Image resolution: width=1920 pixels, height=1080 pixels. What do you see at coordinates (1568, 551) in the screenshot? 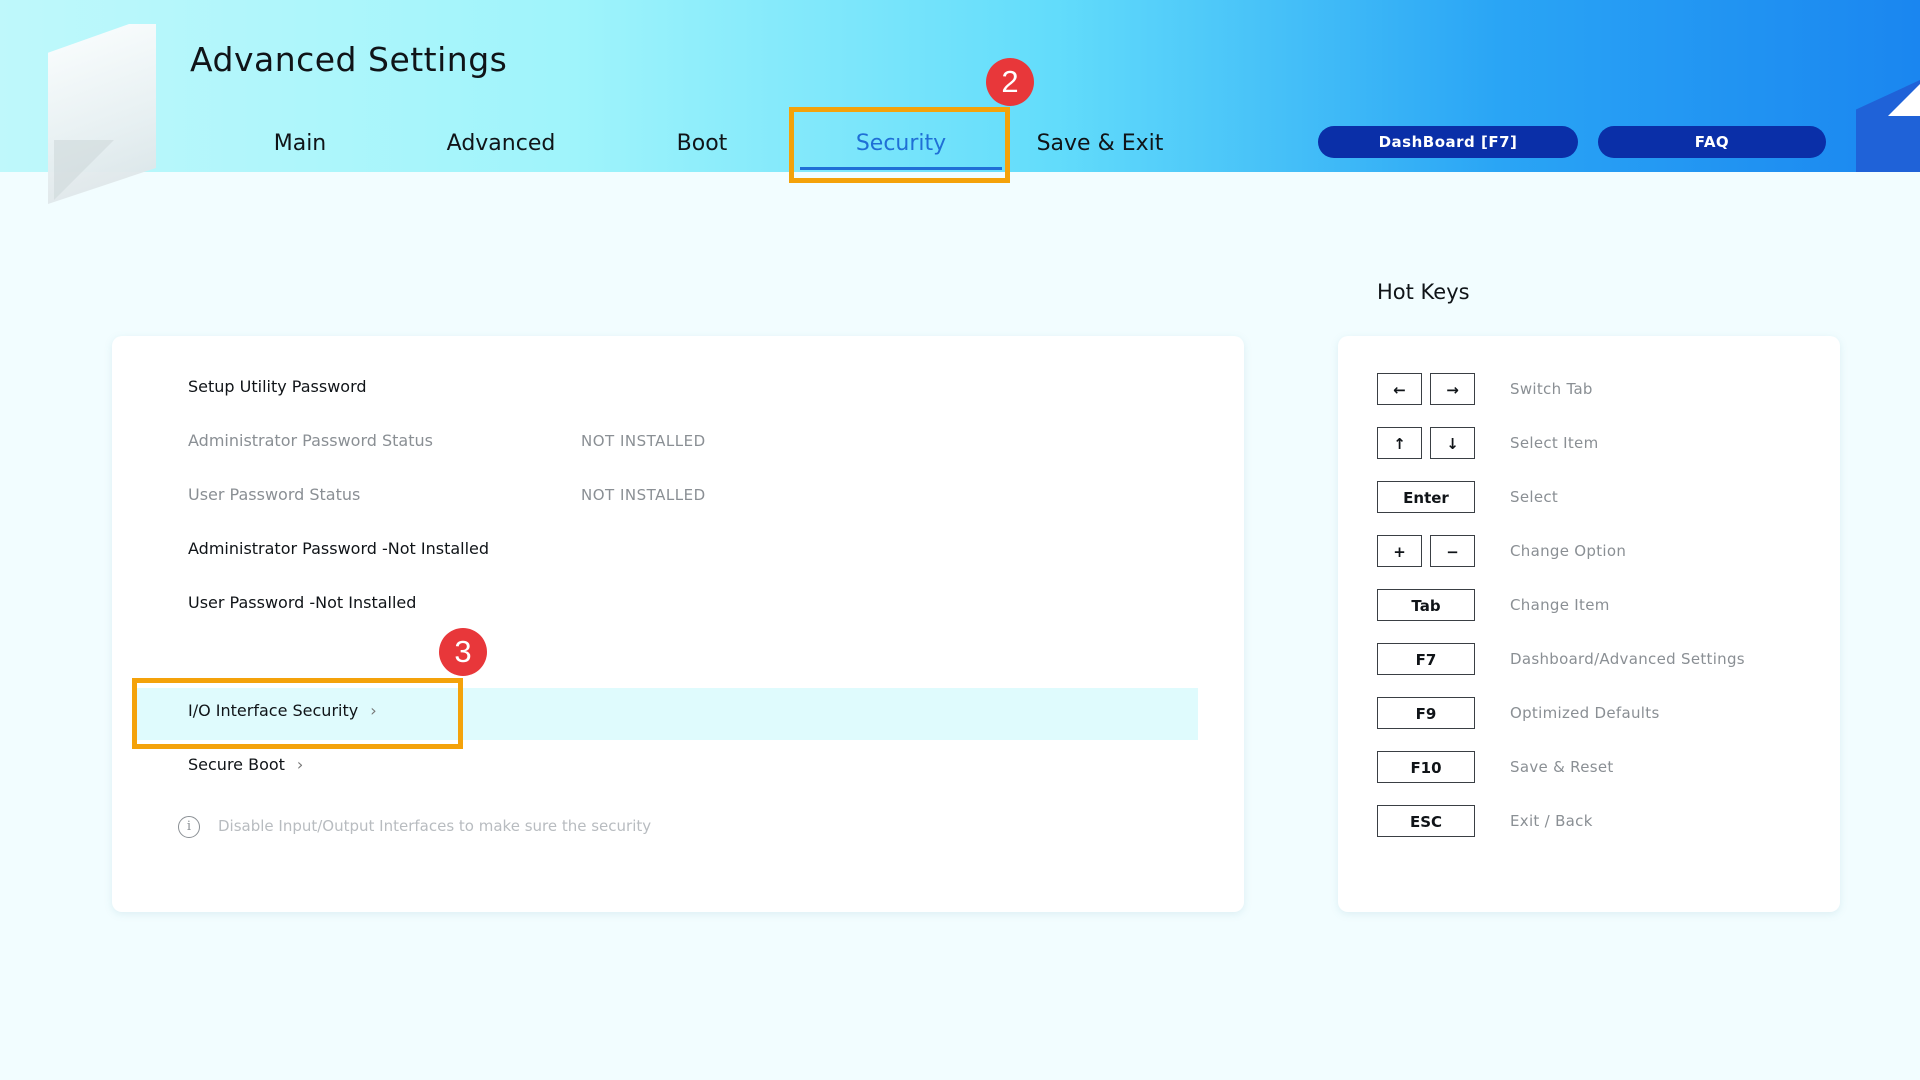
I see `hotkey-desc-change-option: Change Option` at bounding box center [1568, 551].